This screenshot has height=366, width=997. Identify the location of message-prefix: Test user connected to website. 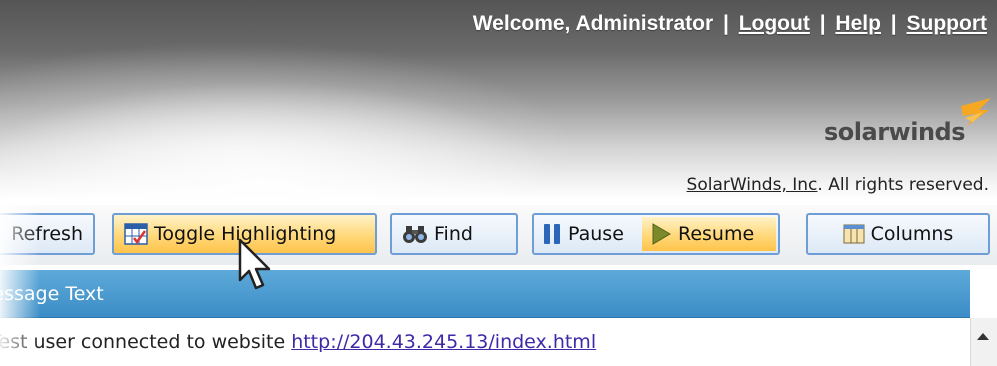
(143, 342).